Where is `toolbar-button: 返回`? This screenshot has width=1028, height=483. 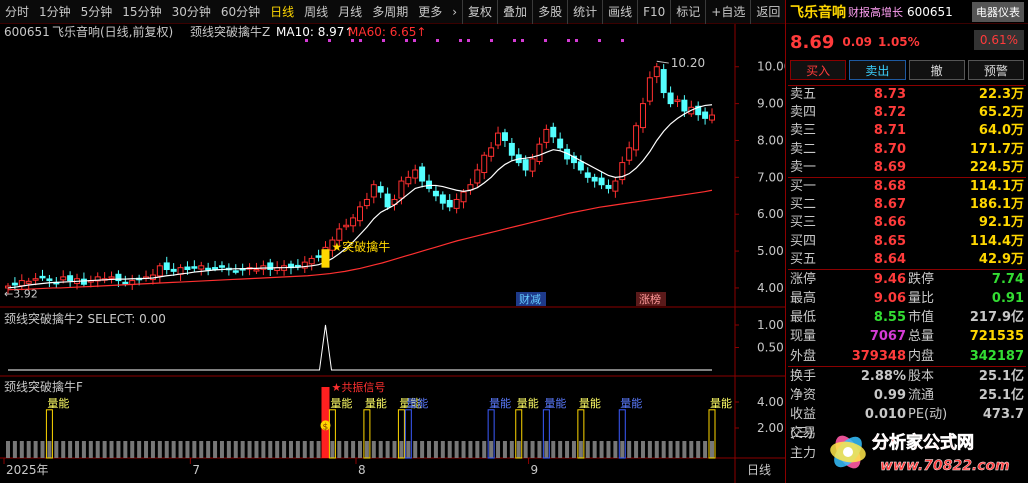 toolbar-button: 返回 is located at coordinates (767, 12).